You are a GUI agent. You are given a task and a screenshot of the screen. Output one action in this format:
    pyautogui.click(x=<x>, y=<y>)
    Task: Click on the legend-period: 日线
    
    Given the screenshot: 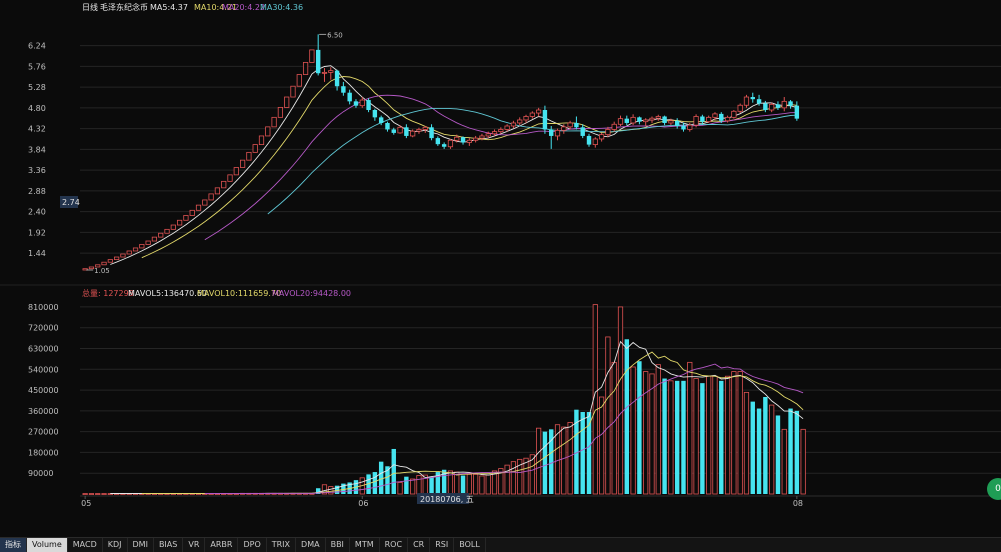 What is the action you would take?
    pyautogui.click(x=90, y=7)
    